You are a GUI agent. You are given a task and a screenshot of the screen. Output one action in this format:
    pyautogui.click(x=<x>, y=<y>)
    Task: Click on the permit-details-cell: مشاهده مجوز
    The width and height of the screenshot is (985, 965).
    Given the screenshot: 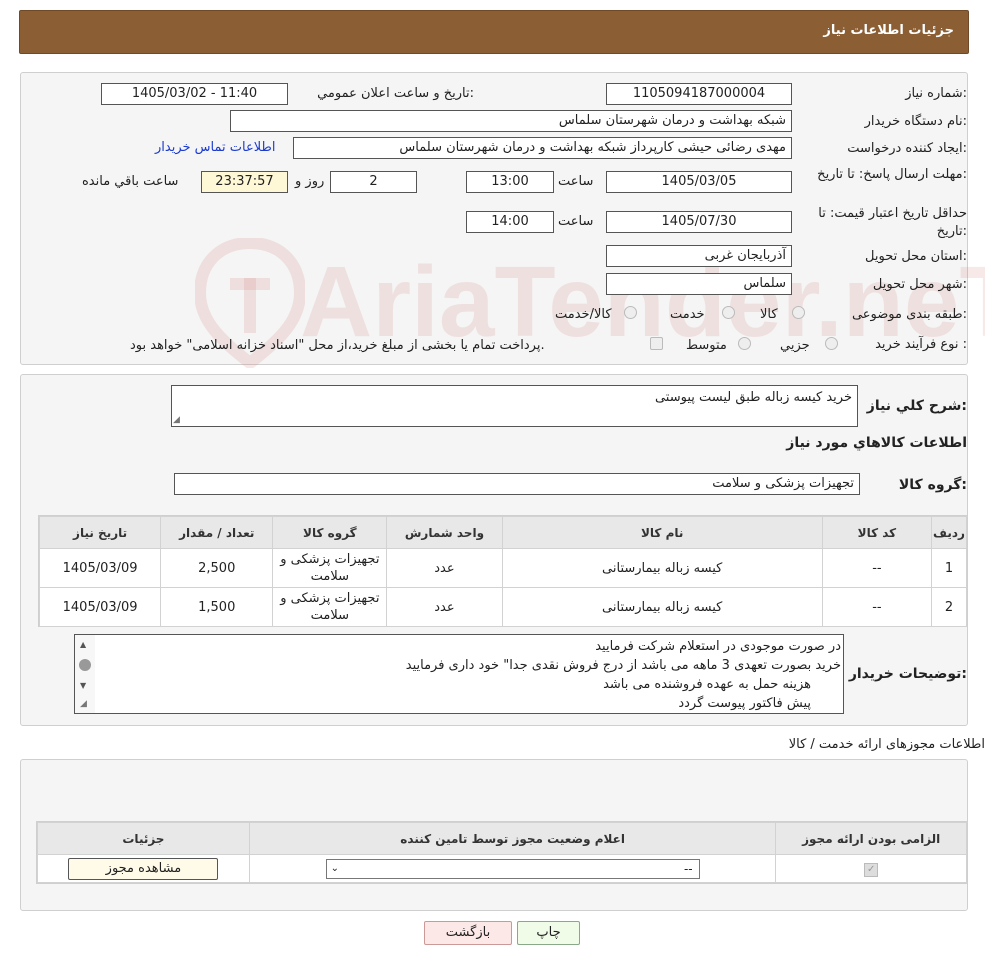 What is the action you would take?
    pyautogui.click(x=143, y=868)
    